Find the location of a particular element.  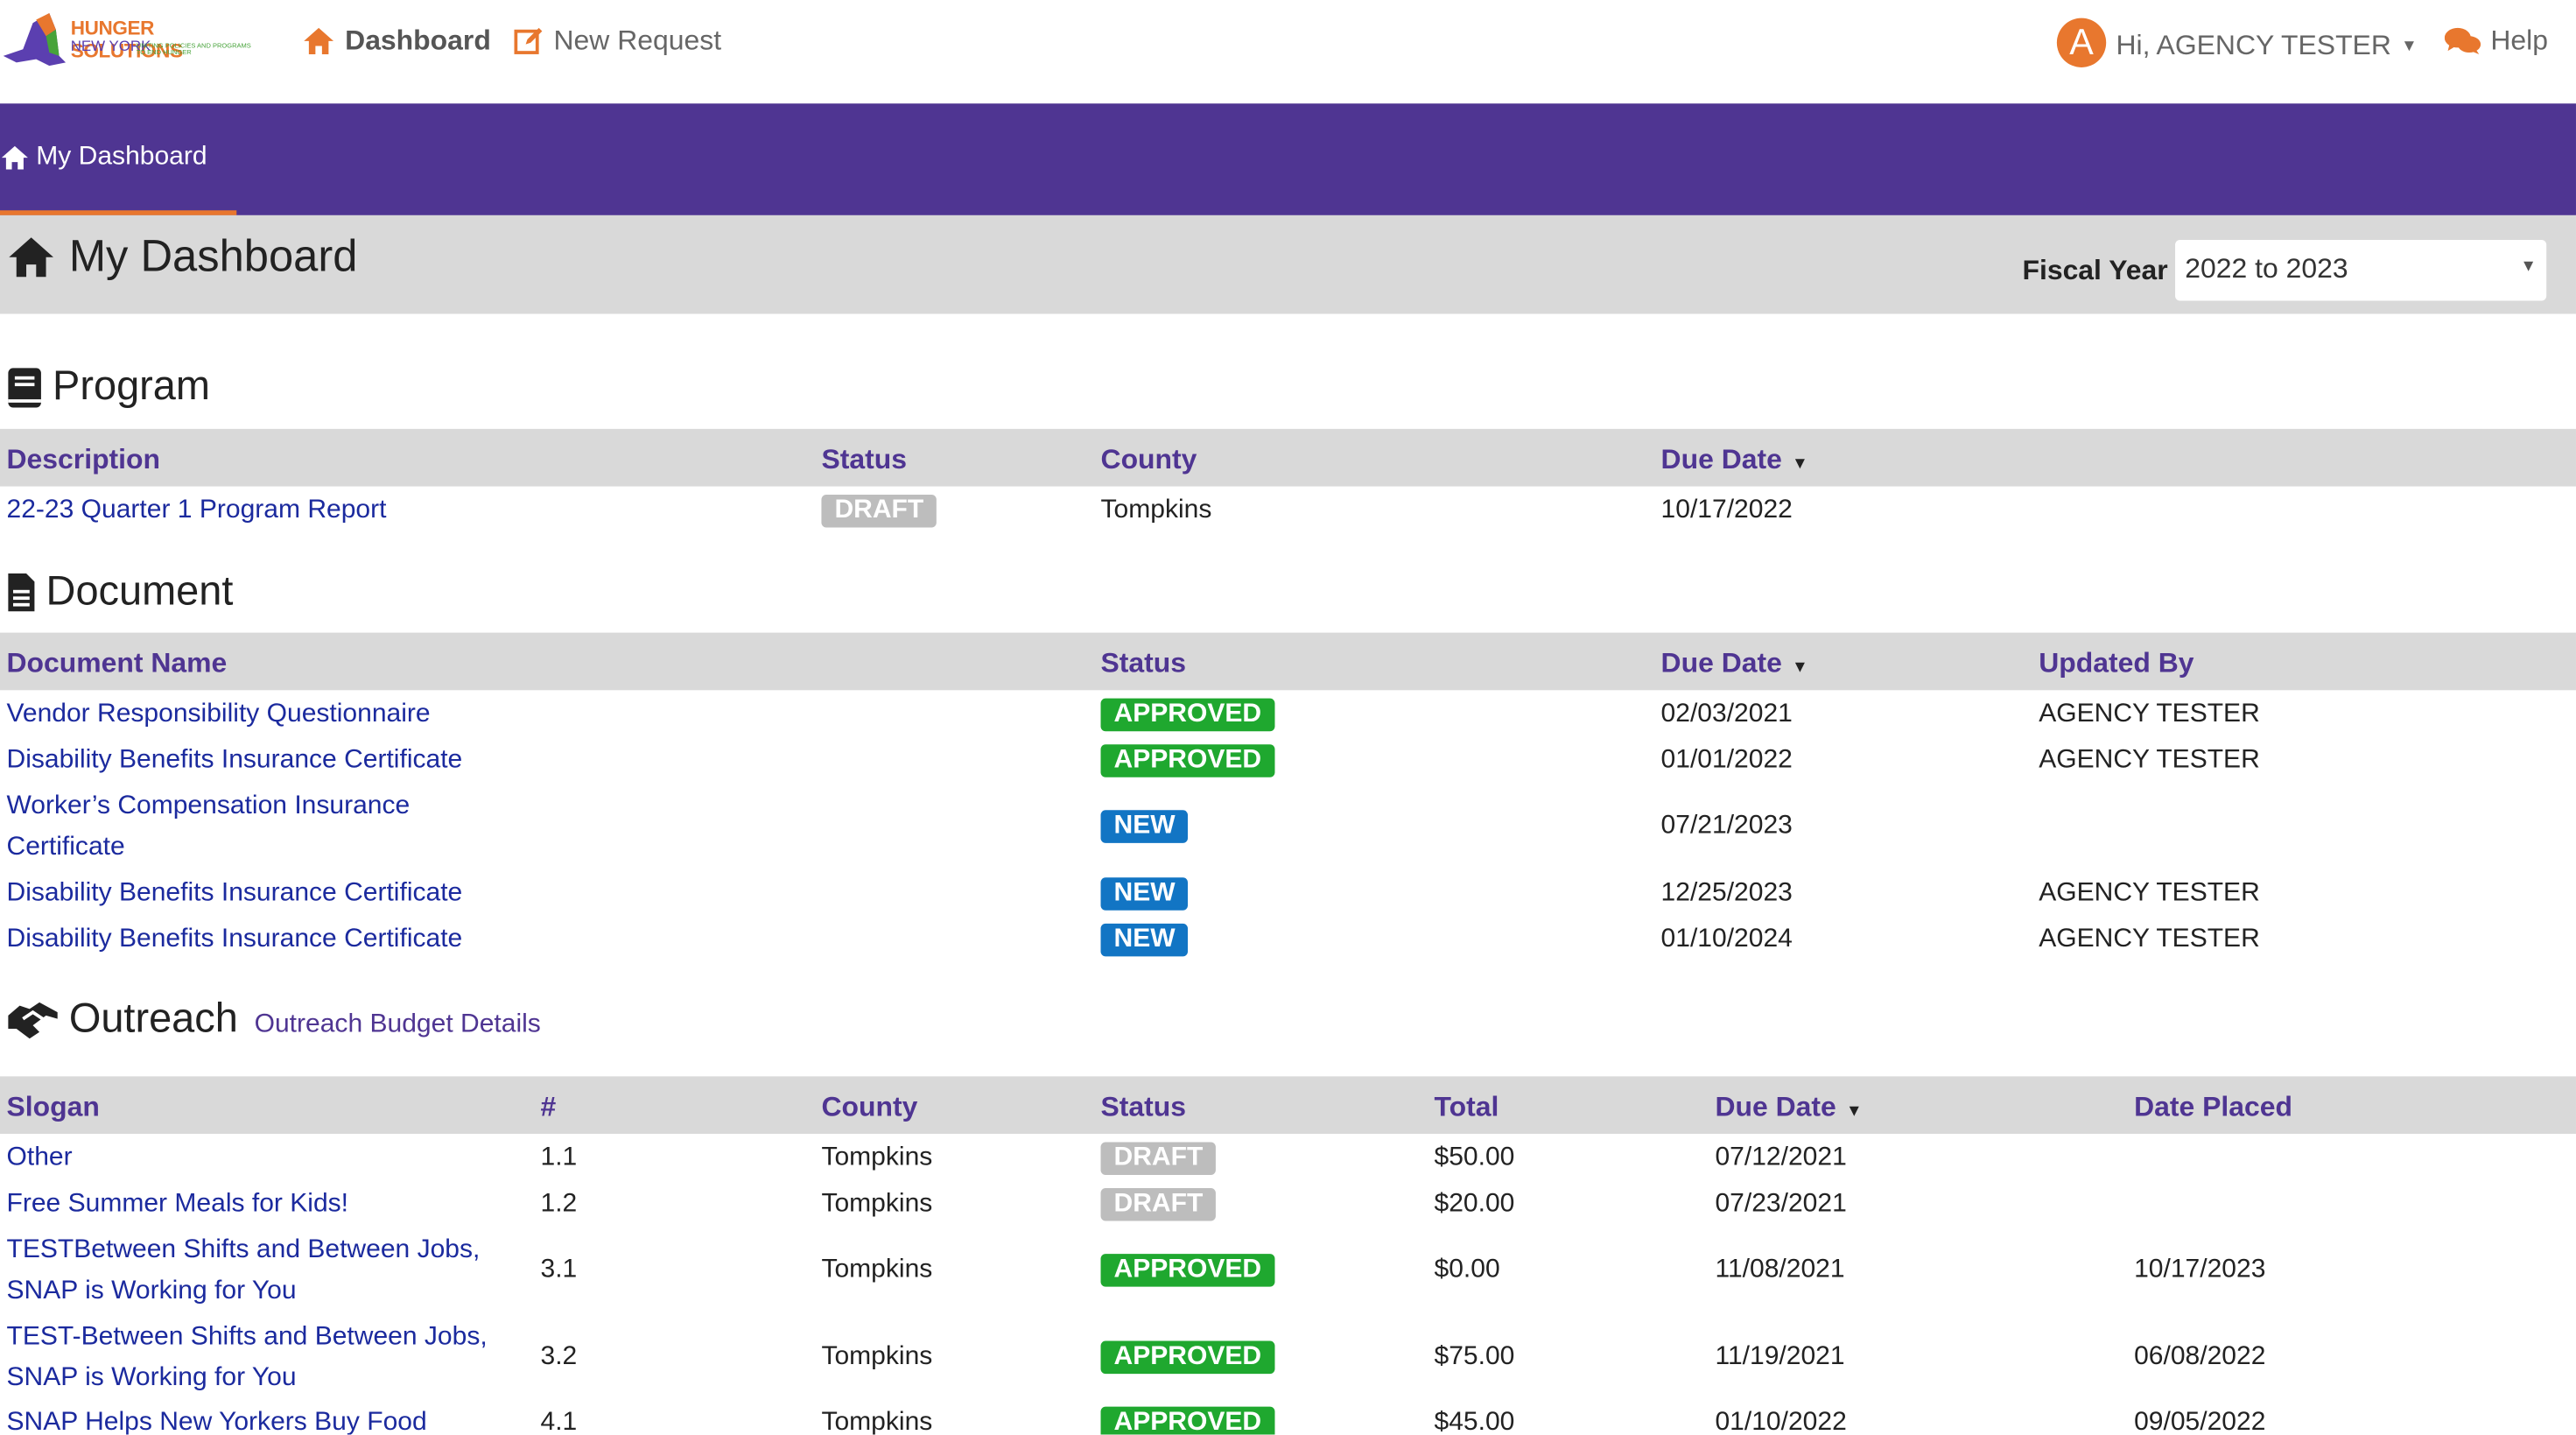

col-total: Total is located at coordinates (1467, 1107).